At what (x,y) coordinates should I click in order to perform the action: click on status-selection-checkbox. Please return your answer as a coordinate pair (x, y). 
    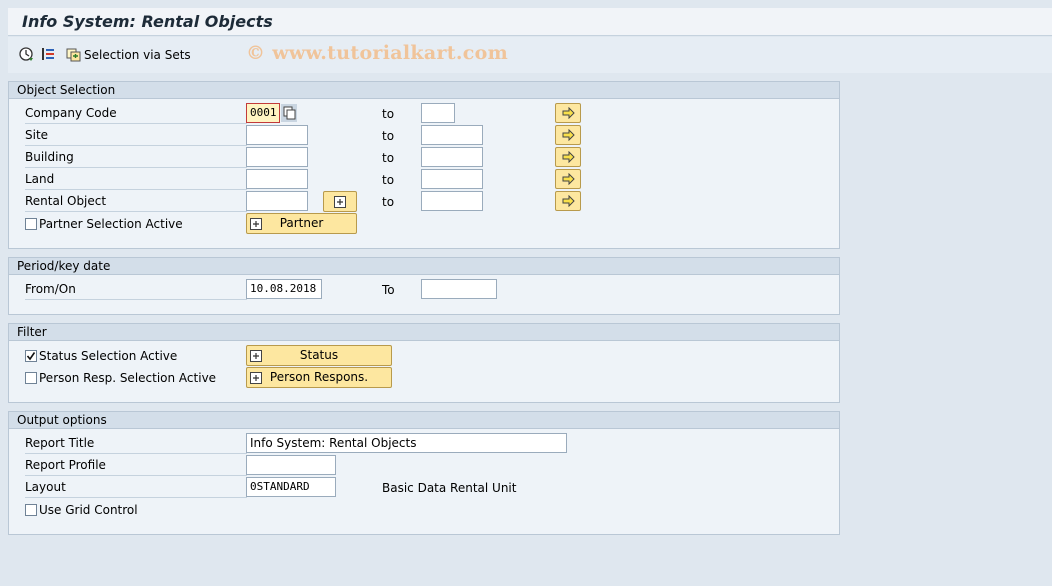
    Looking at the image, I should click on (31, 356).